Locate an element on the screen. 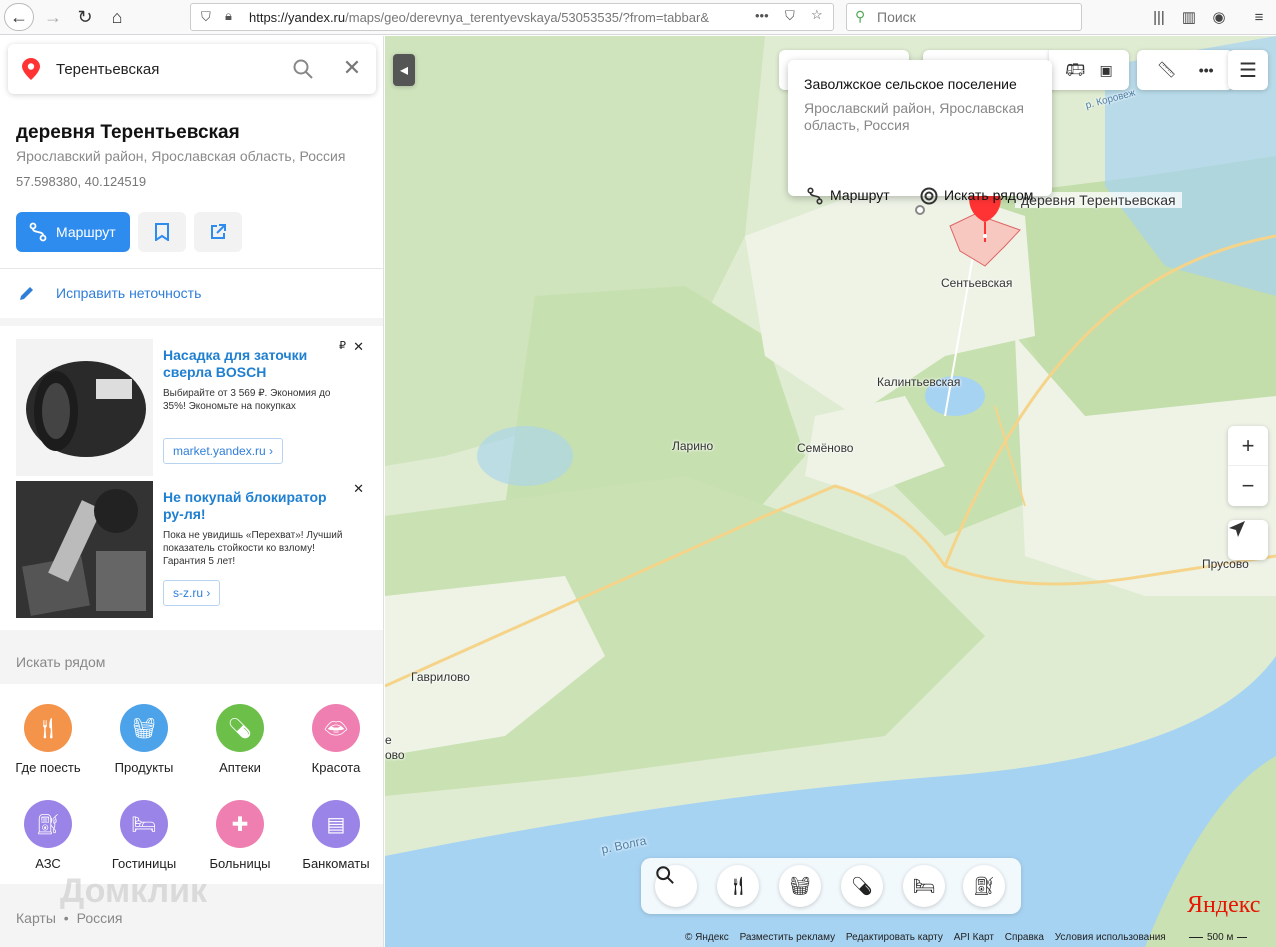  navigation-arrow-icon is located at coordinates (1237, 529).